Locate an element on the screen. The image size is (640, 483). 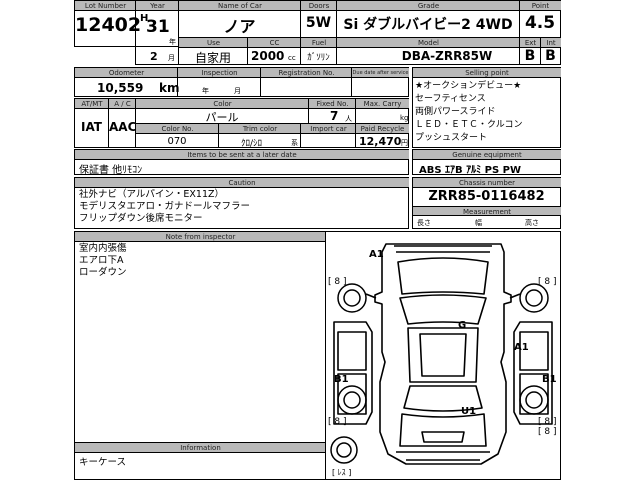
import-cell: Import car is located at coordinates (328, 135).